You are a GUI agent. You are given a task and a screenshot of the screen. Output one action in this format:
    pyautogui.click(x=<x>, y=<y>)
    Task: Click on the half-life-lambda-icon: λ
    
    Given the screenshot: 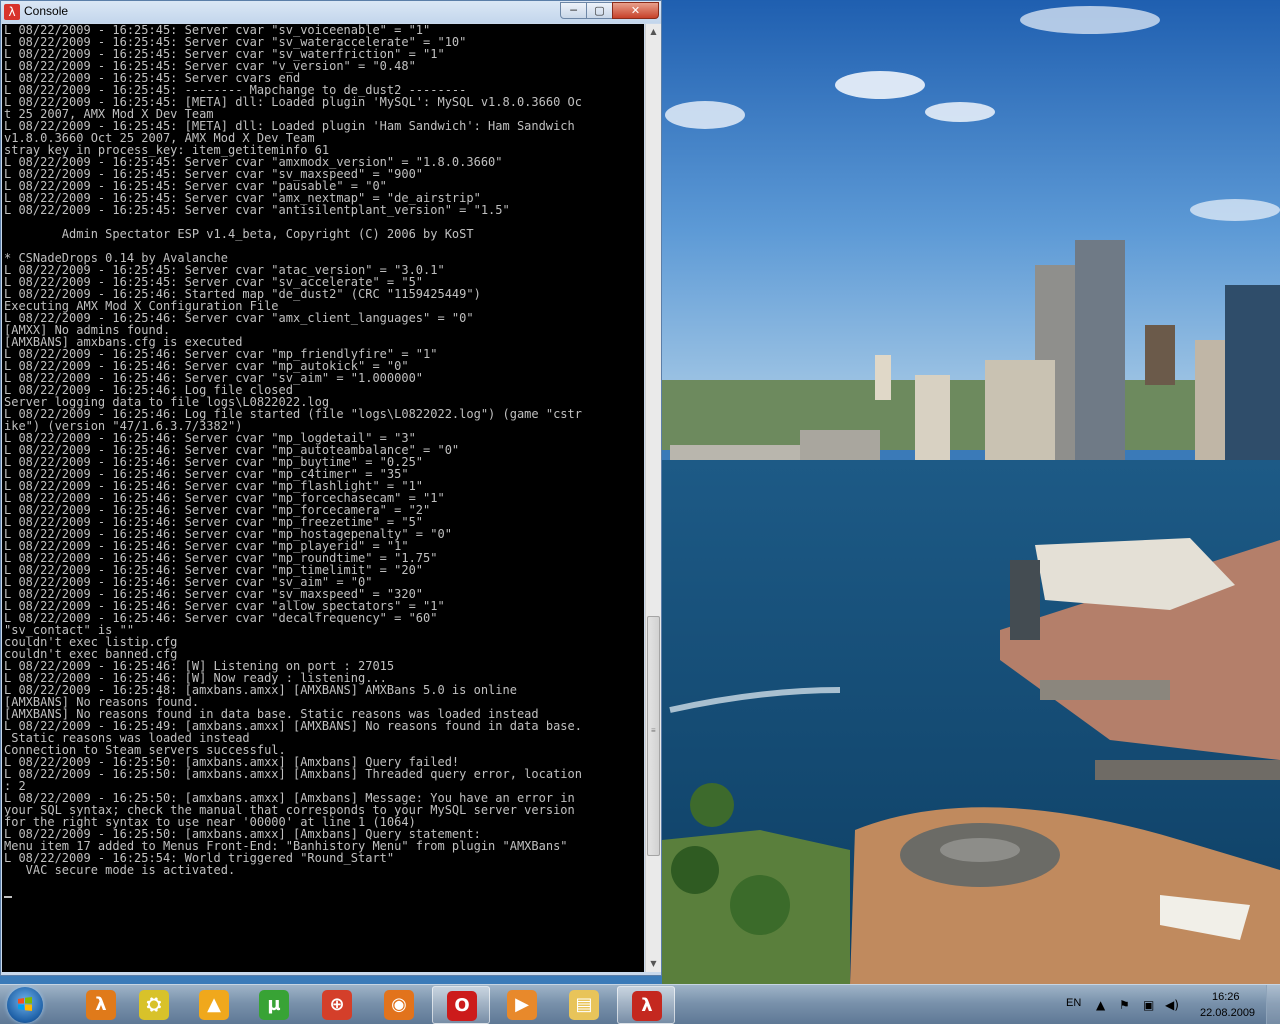 What is the action you would take?
    pyautogui.click(x=12, y=12)
    